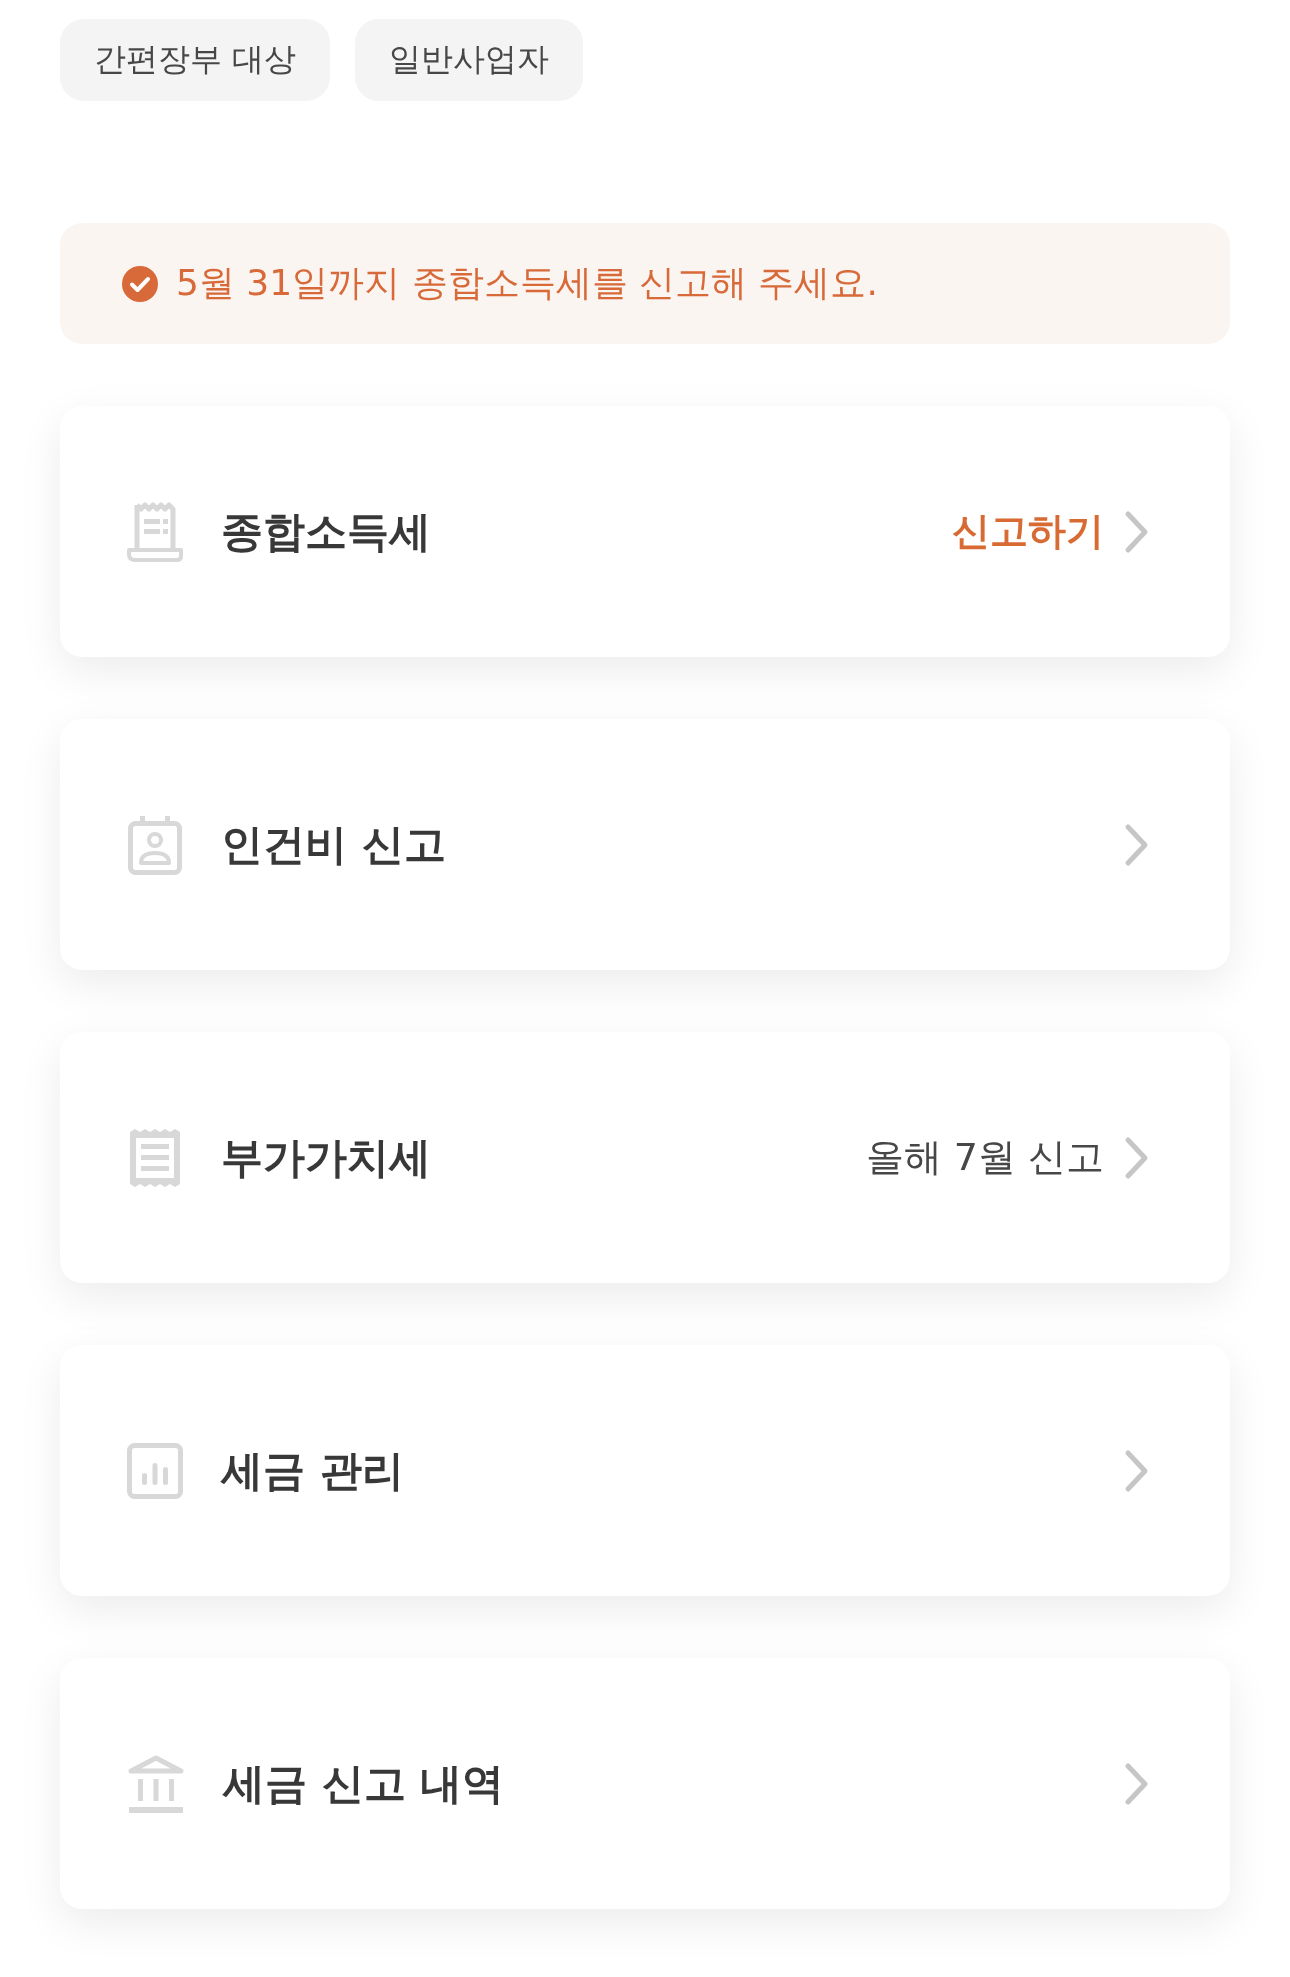  Describe the element at coordinates (364, 1783) in the screenshot. I see `menu-title: 세금 신고 내역` at that location.